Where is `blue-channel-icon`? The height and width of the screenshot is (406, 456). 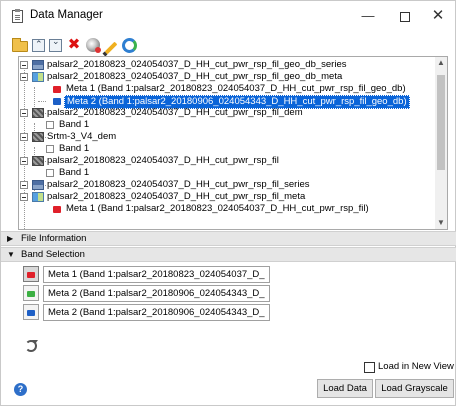 blue-channel-icon is located at coordinates (31, 313).